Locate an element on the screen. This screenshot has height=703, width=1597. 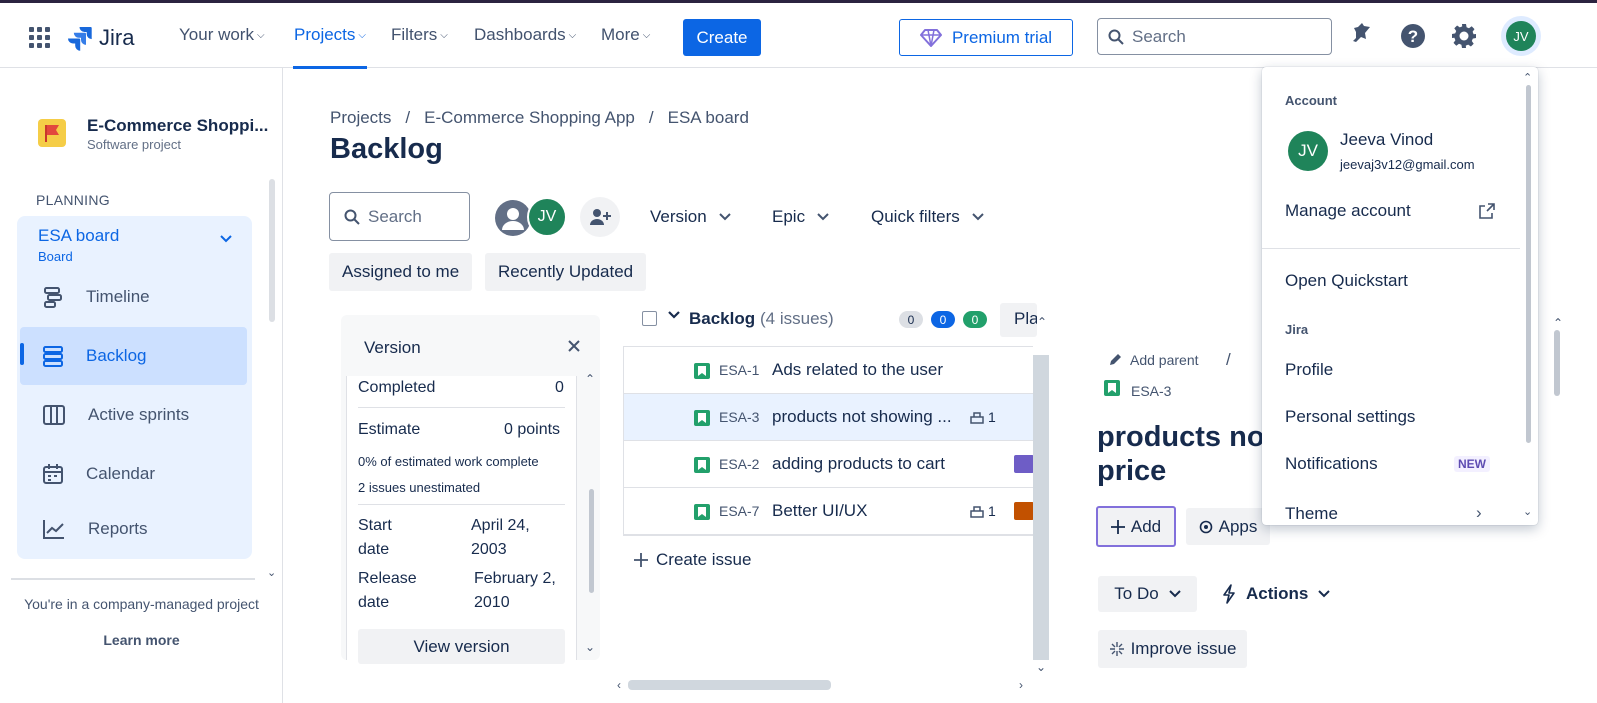
list-scrollbar is located at coordinates (1041, 507).